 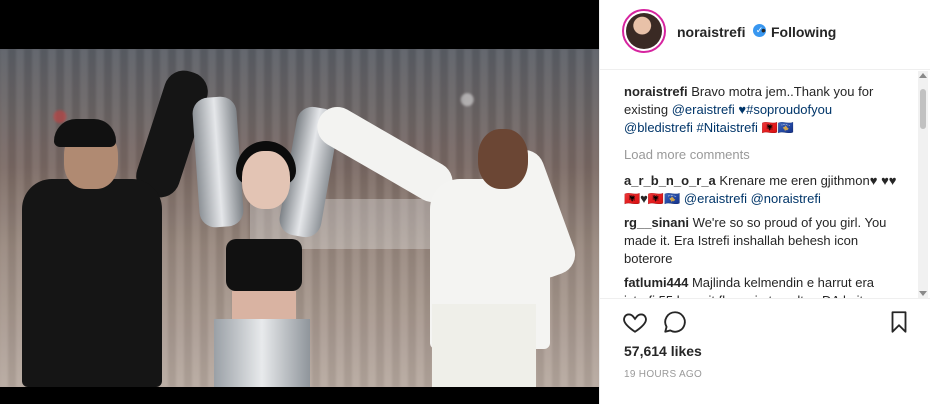 I want to click on performer-right-head, so click(x=503, y=159).